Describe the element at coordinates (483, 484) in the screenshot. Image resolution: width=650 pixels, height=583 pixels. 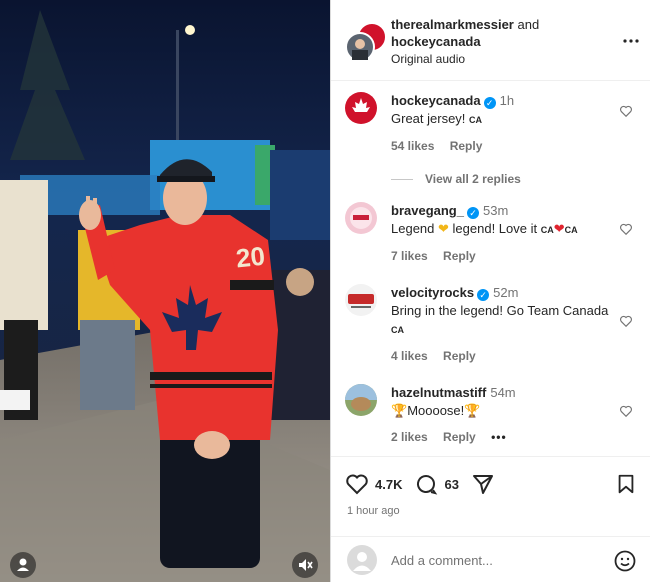
I see `share-paper-plane-icon` at that location.